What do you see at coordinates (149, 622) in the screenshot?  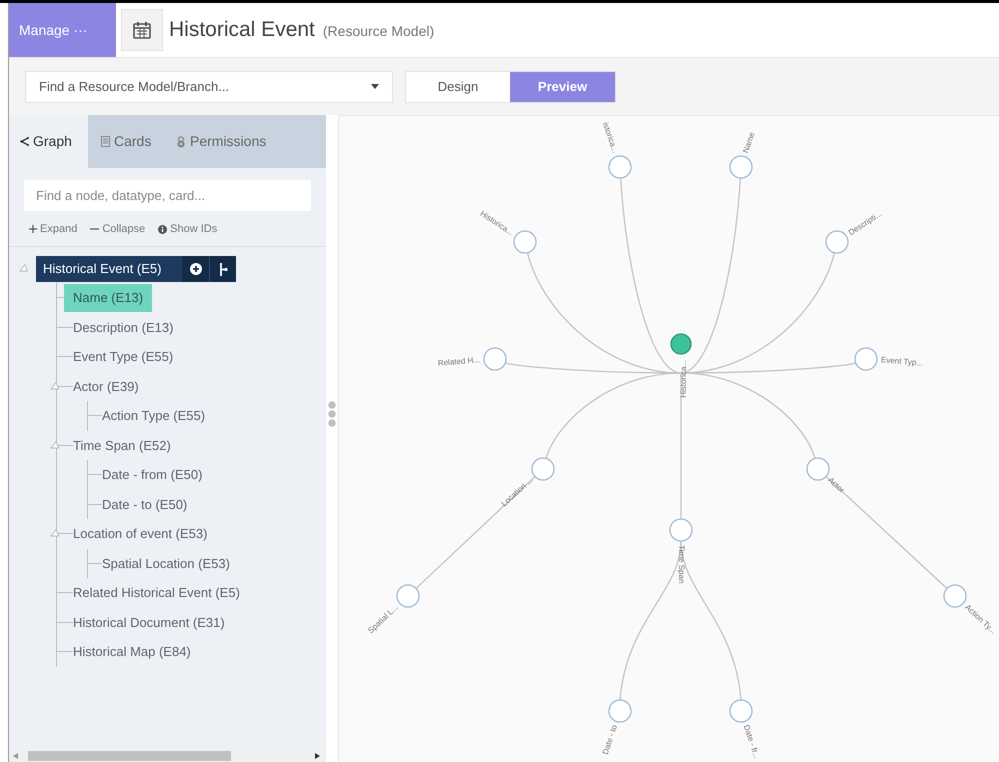 I see `tree-node: Historical Document (E31)` at bounding box center [149, 622].